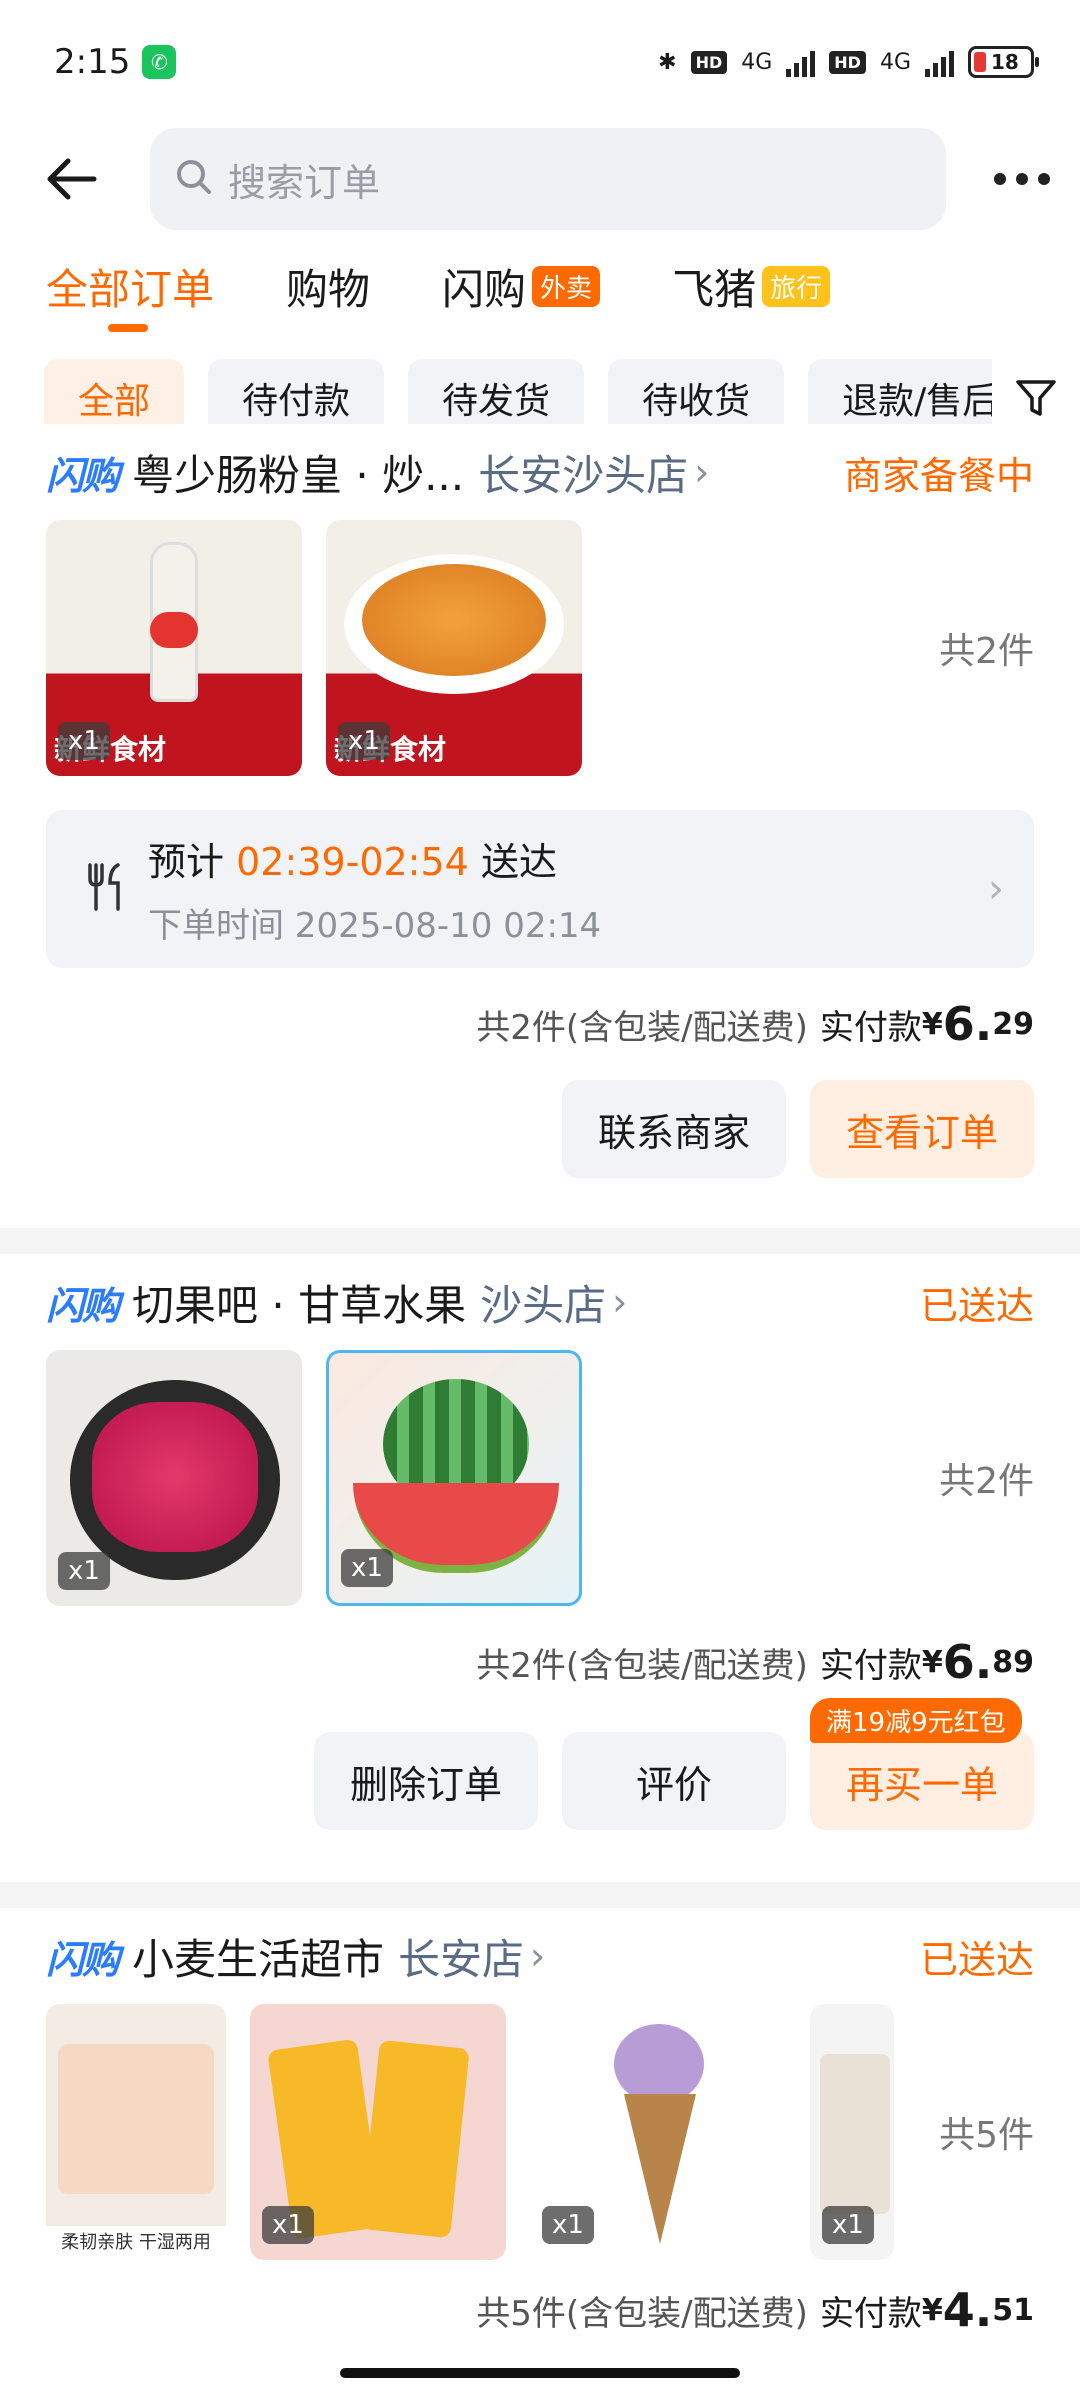 This screenshot has height=2400, width=1080. What do you see at coordinates (540, 62) in the screenshot?
I see `status-bar: 2:15 ✆ ✱ HD 4G HD 4G 18` at bounding box center [540, 62].